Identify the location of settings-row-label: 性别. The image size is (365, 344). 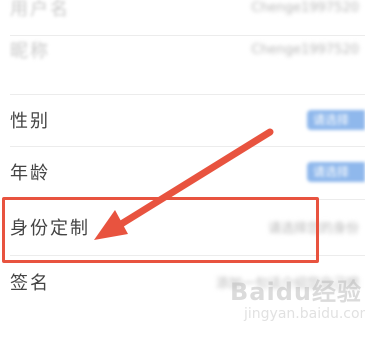
(30, 121).